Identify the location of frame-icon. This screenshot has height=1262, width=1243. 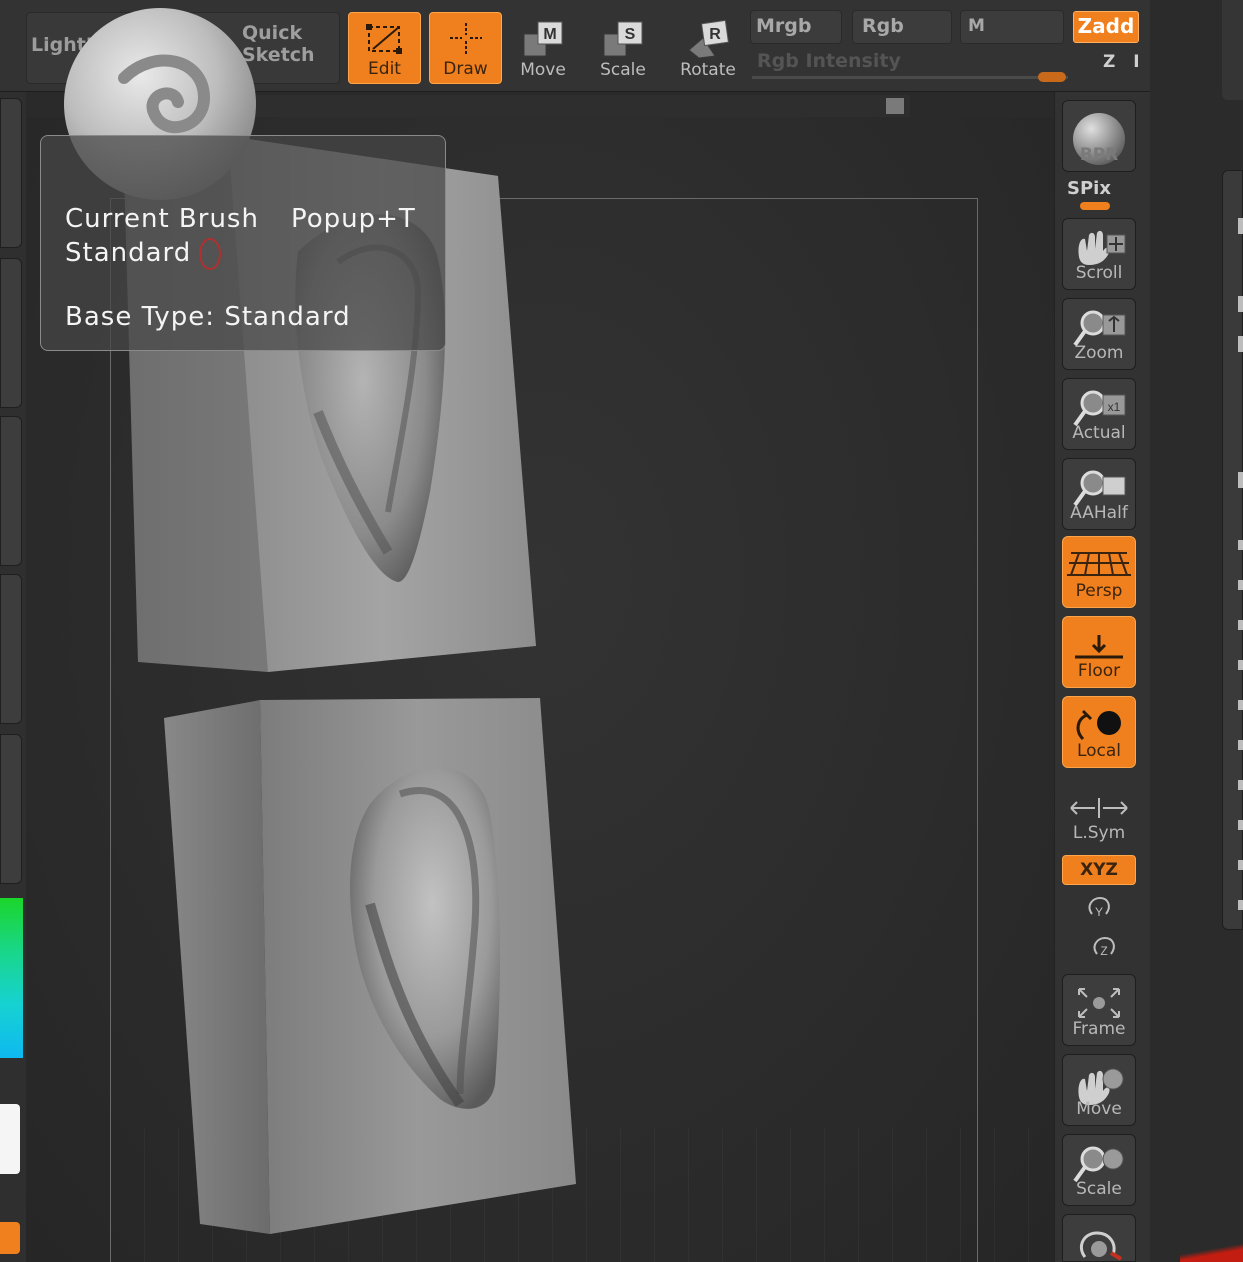
(1099, 1003).